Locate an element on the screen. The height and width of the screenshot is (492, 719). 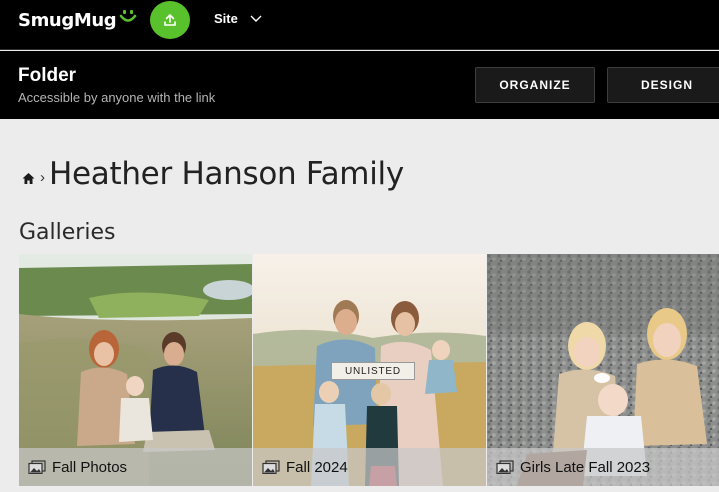
galleries-heading: Galleries is located at coordinates (67, 232).